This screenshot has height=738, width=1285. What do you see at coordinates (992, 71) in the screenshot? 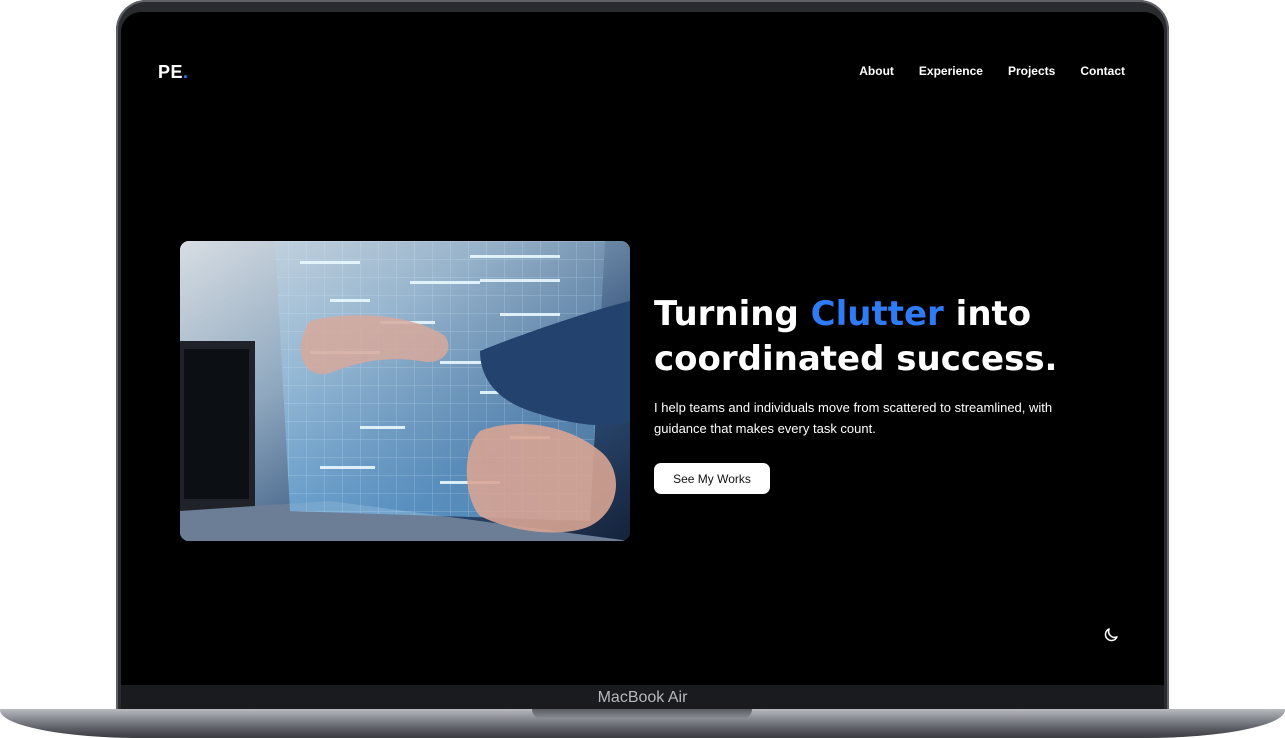
I see `main-nav: About Experience Projects Contact` at bounding box center [992, 71].